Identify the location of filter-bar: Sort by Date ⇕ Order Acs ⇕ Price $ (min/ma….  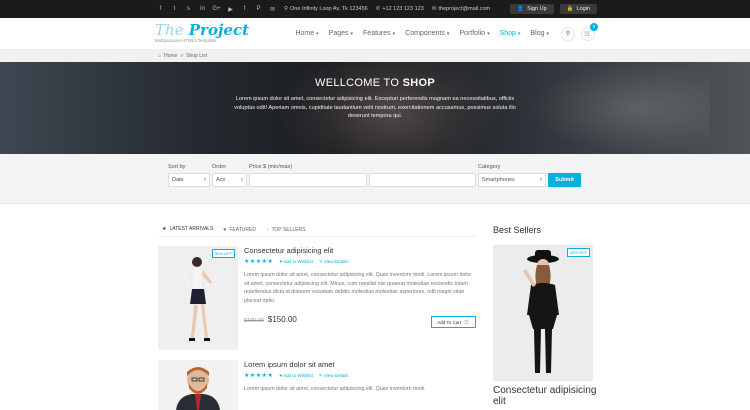
(375, 179).